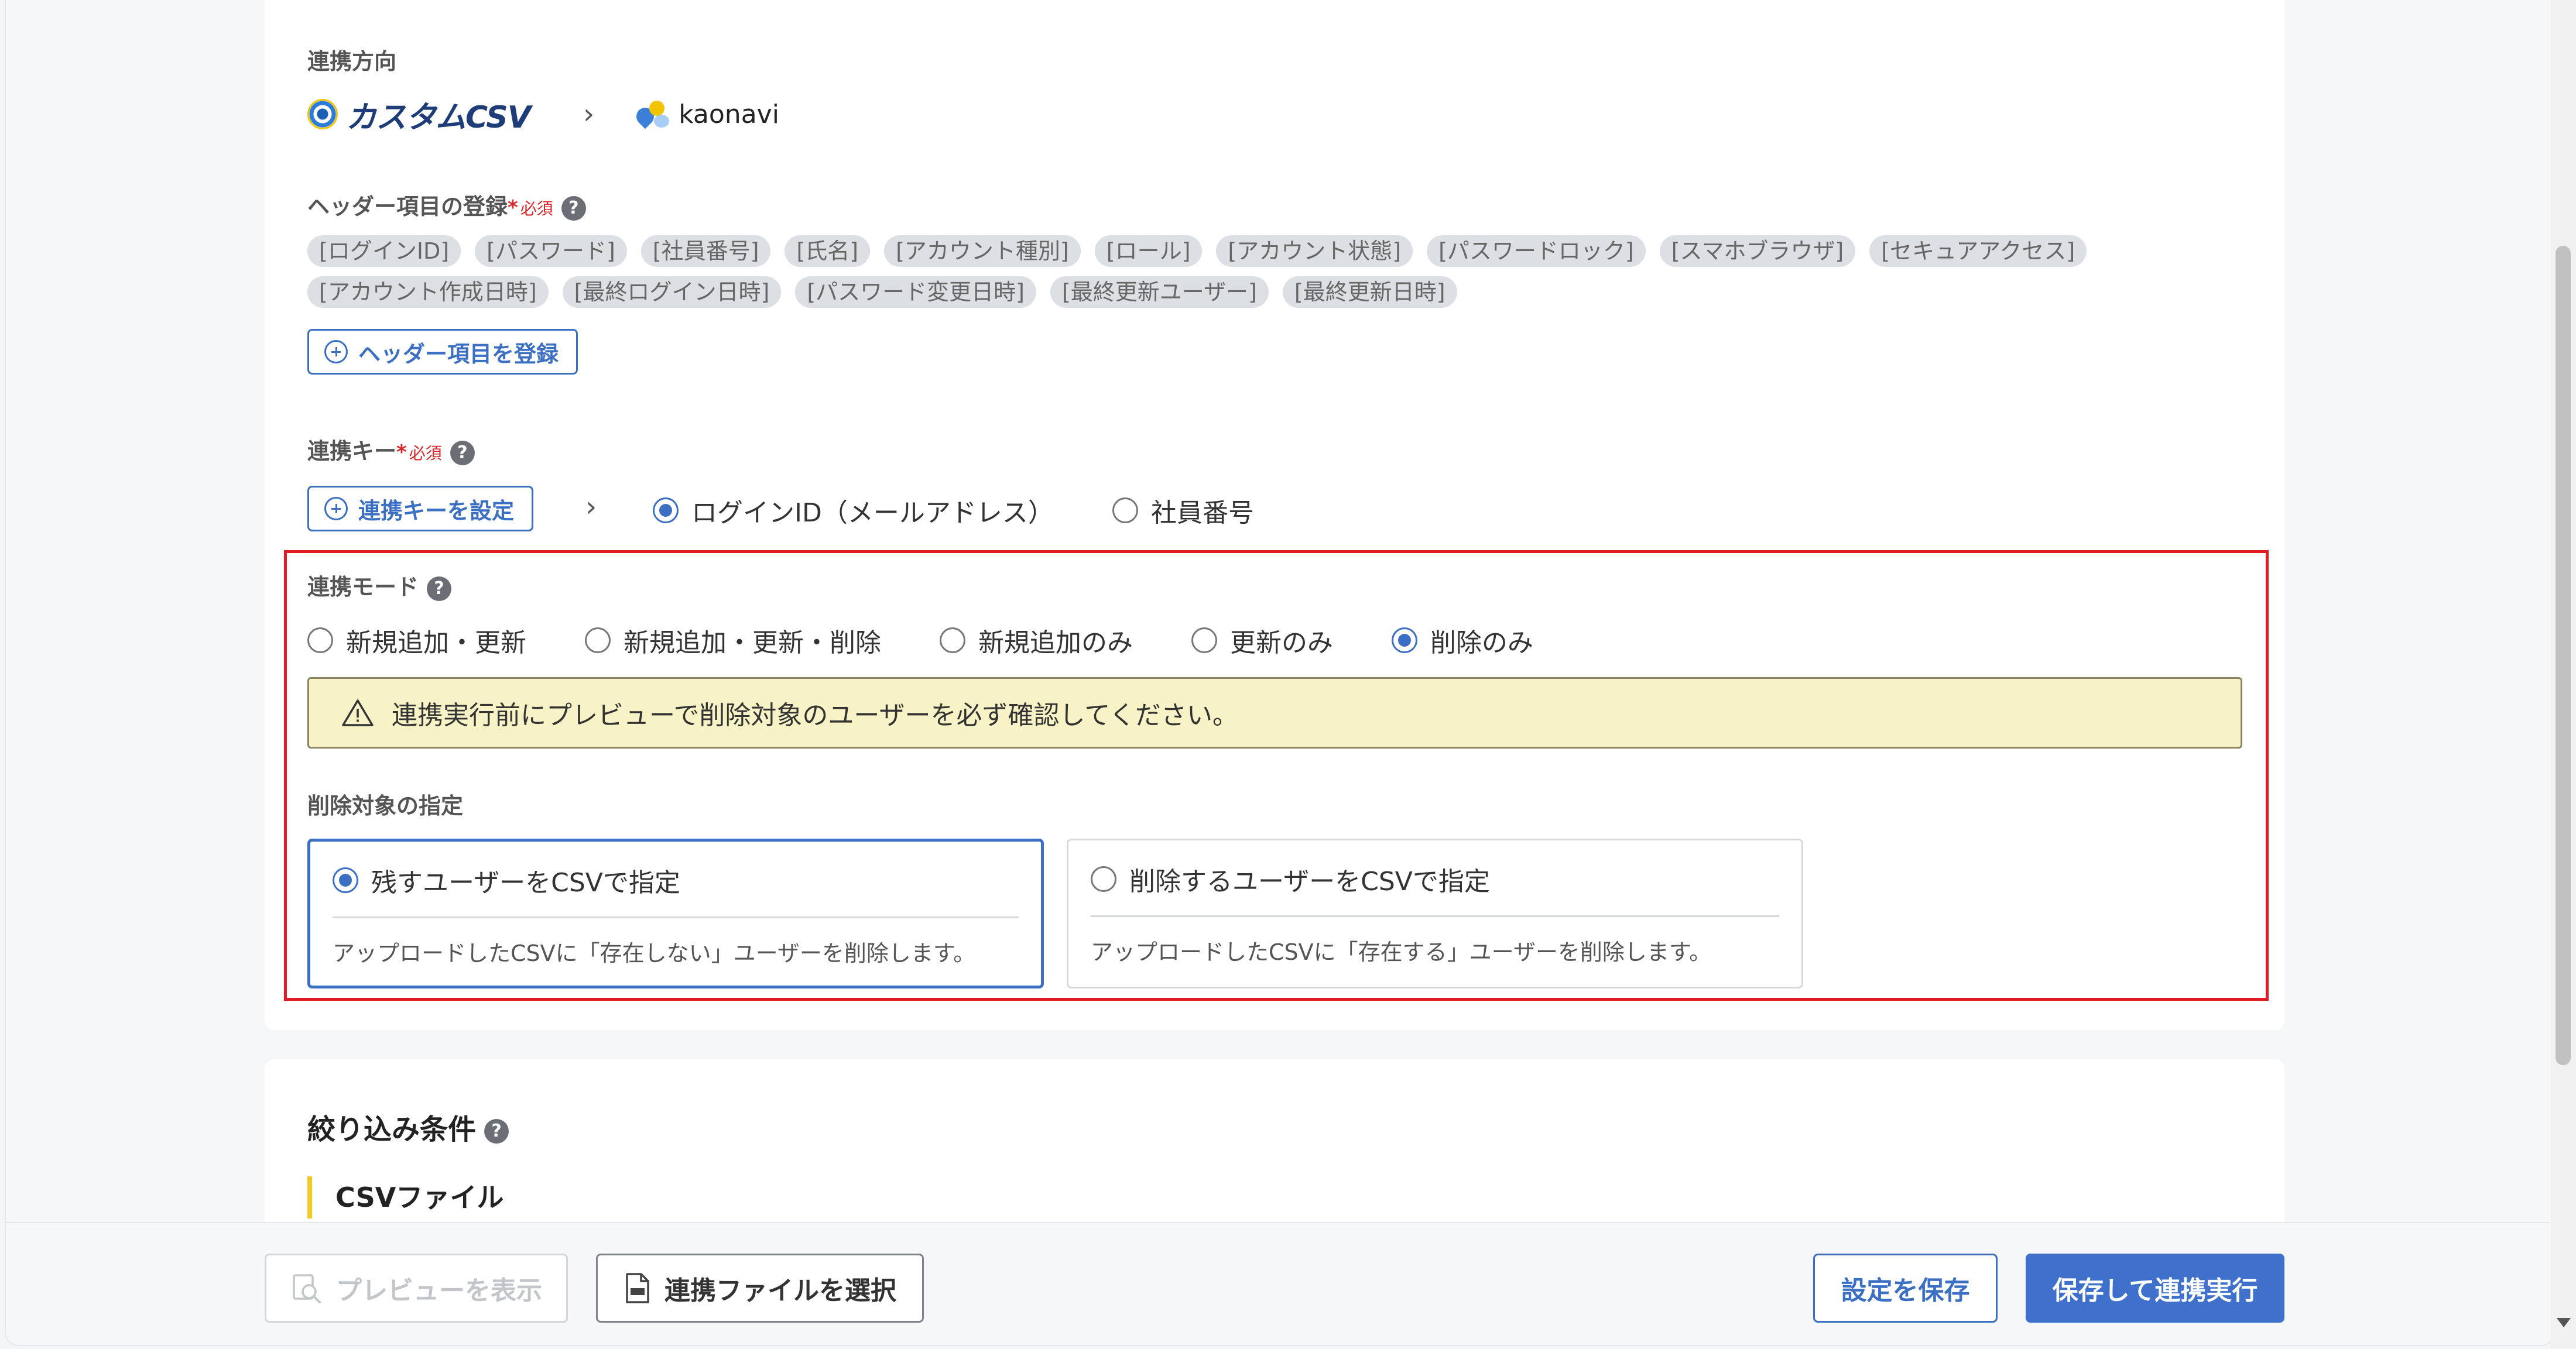  What do you see at coordinates (322, 114) in the screenshot?
I see `csv-logo-icon` at bounding box center [322, 114].